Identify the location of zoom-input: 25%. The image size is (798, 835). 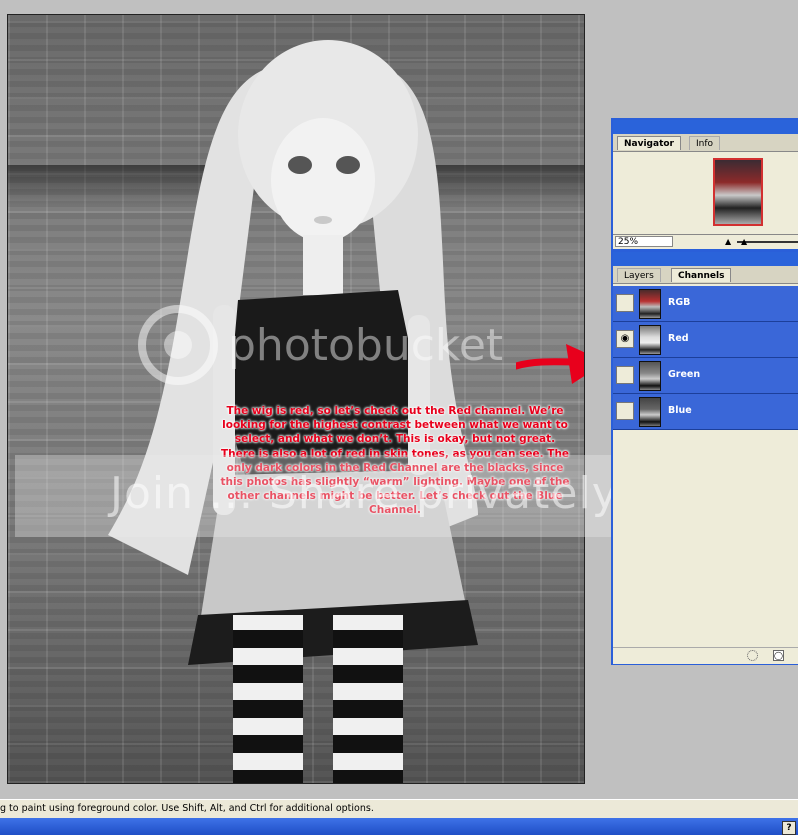
(644, 241).